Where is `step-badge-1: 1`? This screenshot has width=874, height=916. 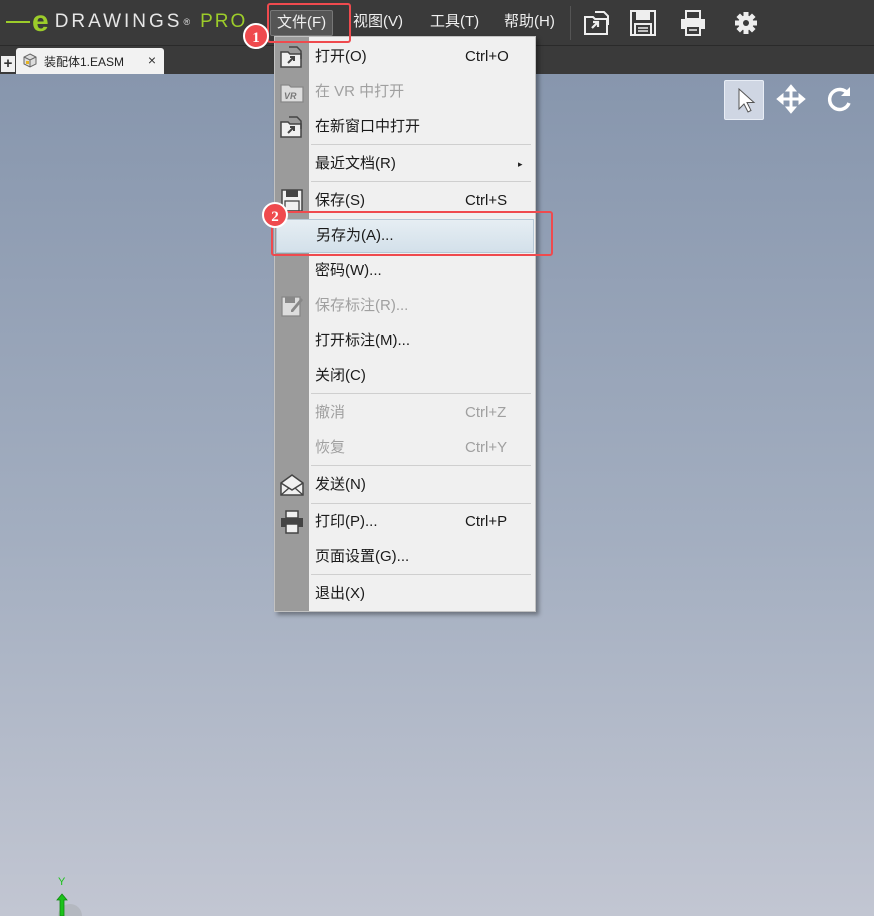
step-badge-1: 1 is located at coordinates (256, 36).